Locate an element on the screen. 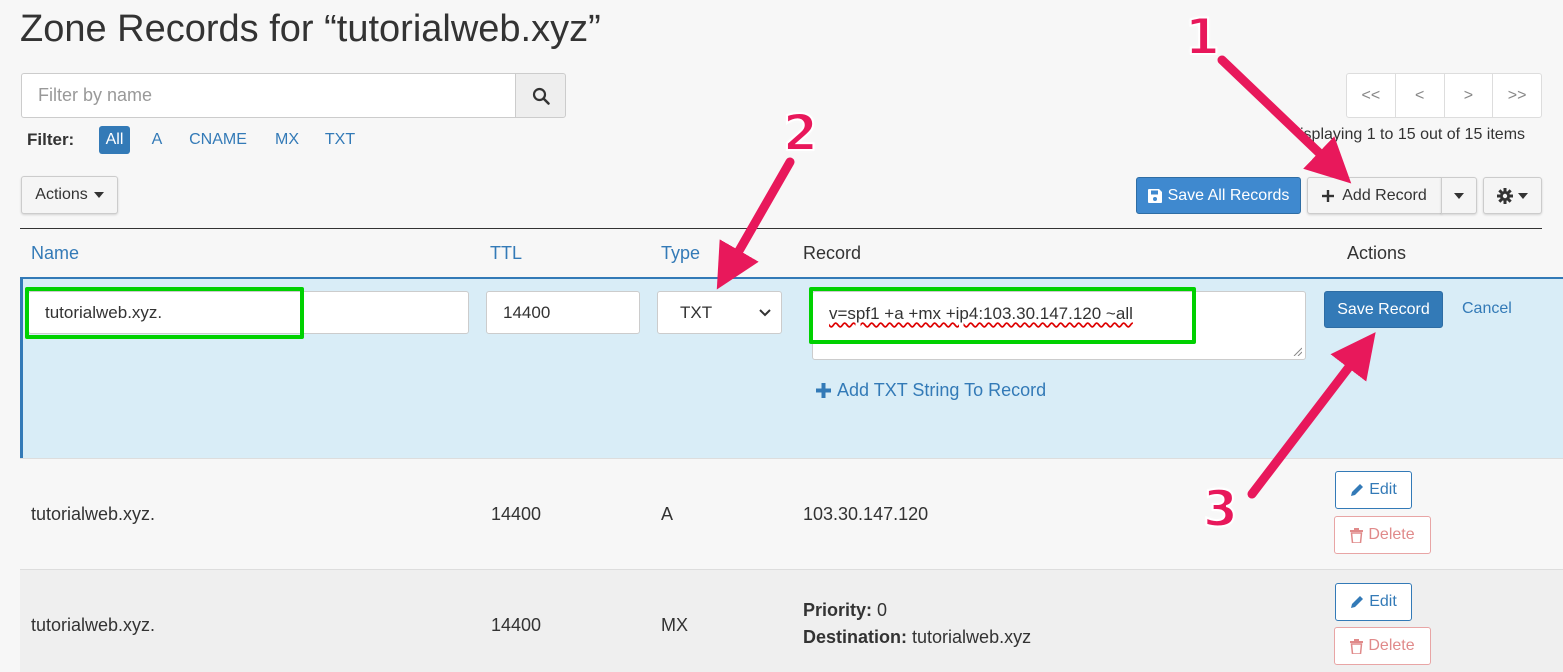  annotation-label-2: 2 is located at coordinates (800, 133).